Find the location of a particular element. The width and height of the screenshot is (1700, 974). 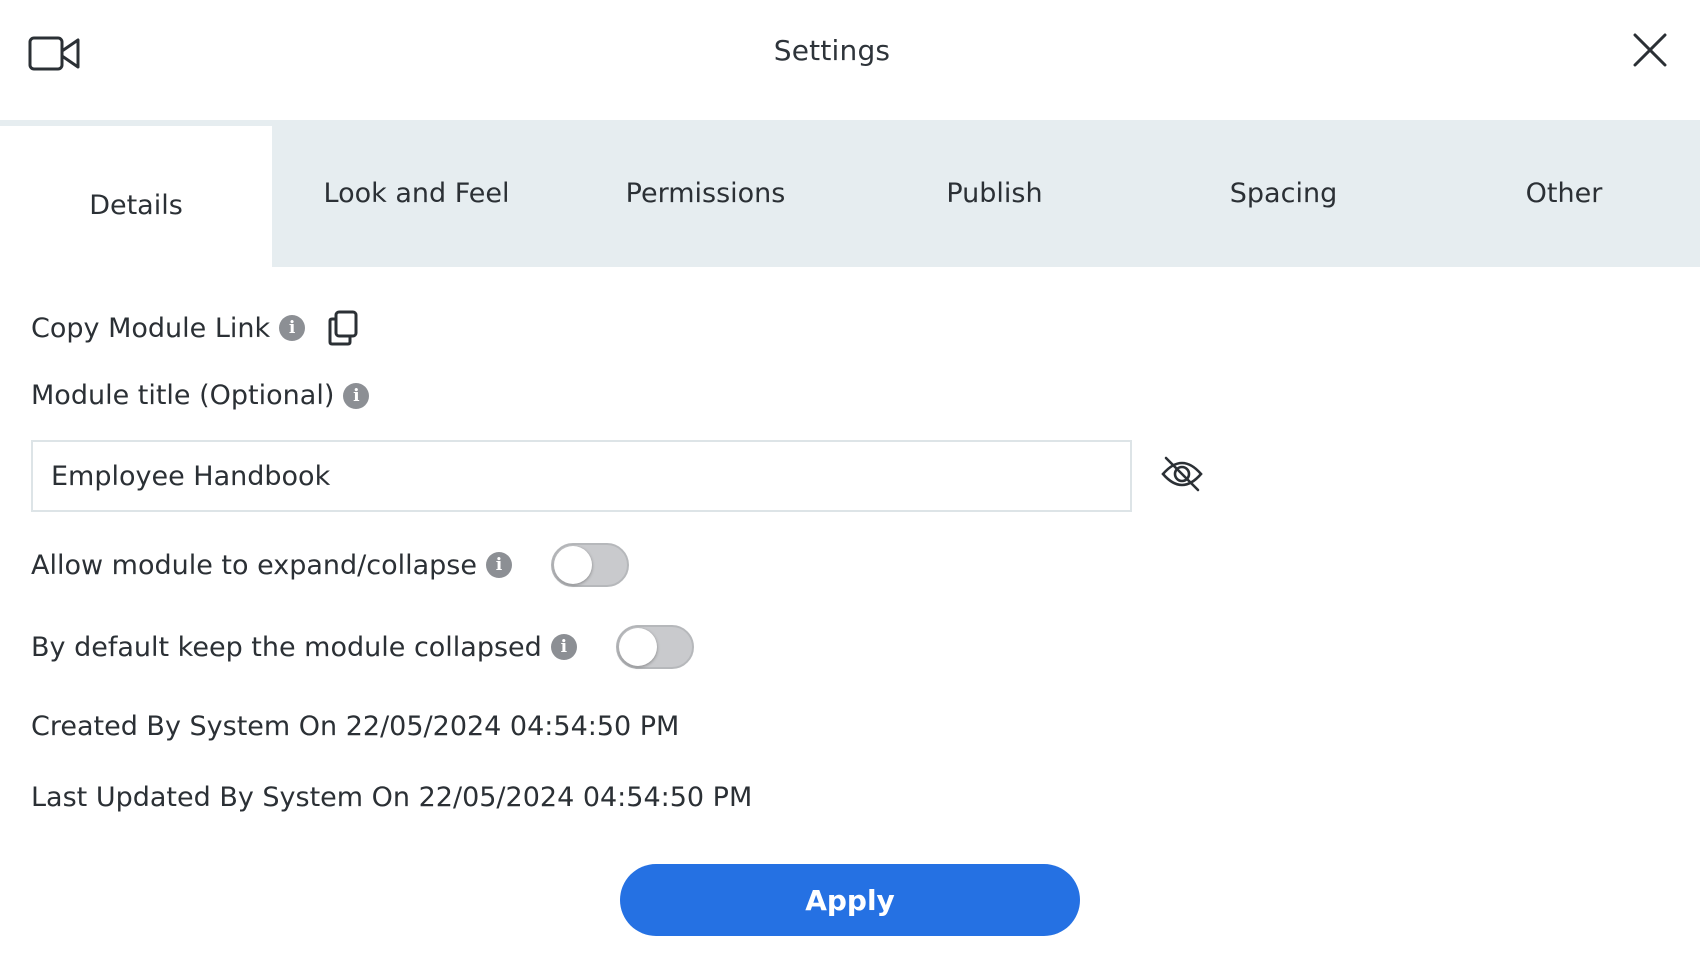

tab-look-and-feel-label: Look and Feel is located at coordinates (416, 193).